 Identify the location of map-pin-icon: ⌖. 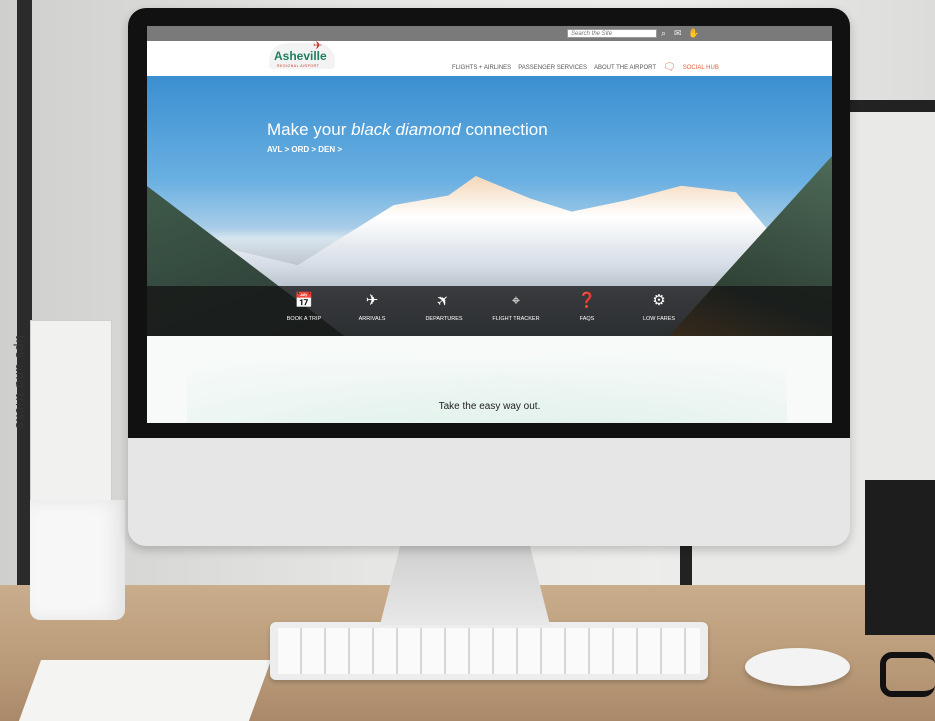
(516, 300).